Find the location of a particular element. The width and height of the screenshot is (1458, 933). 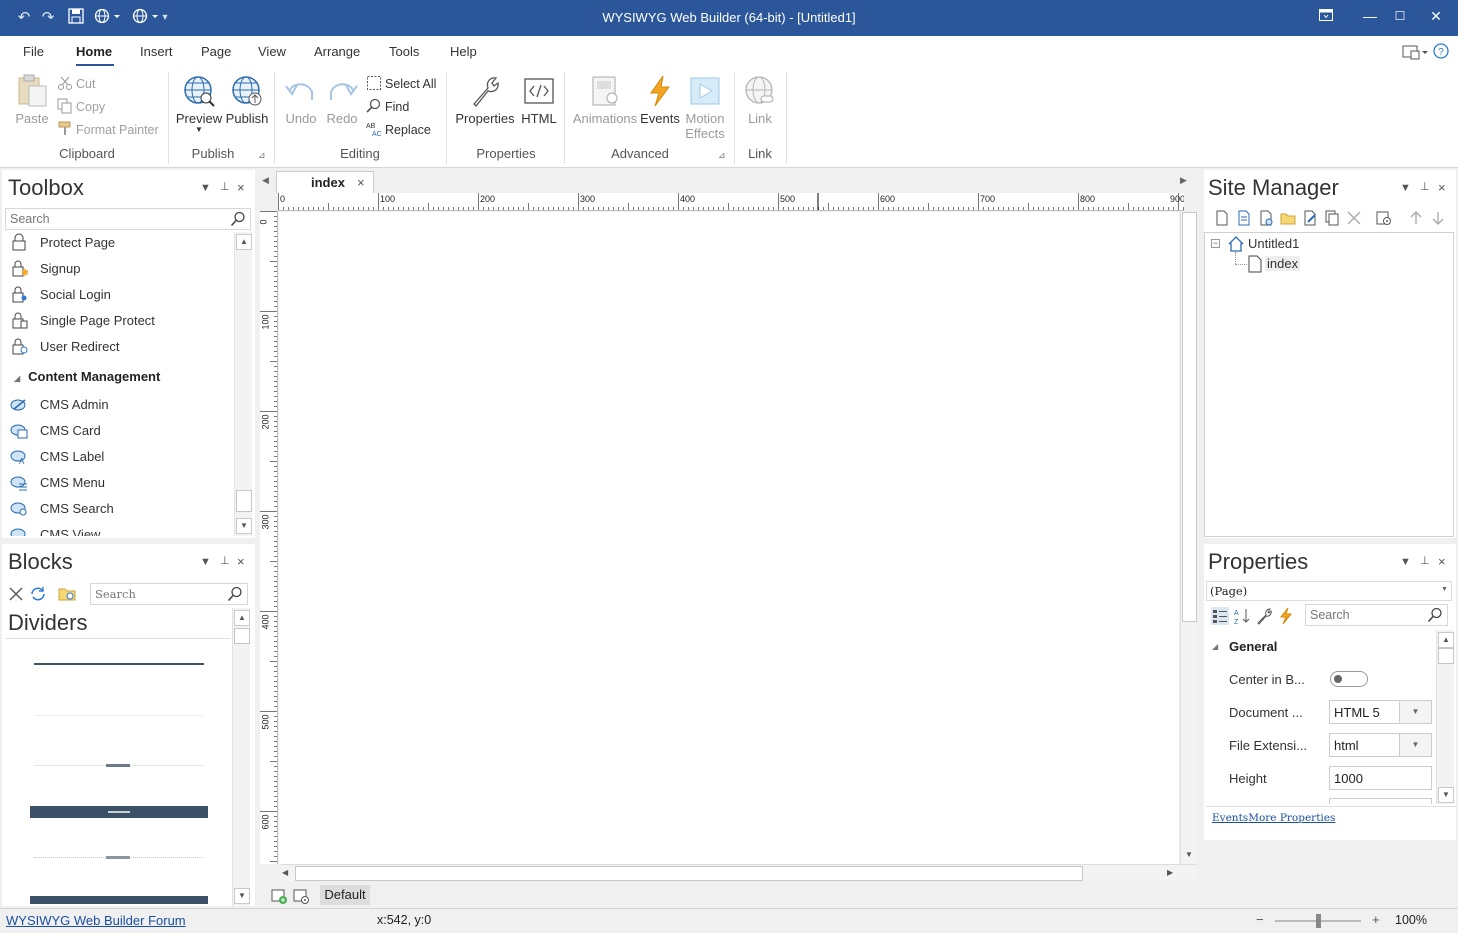

properties-search-input: Search is located at coordinates (1376, 615).